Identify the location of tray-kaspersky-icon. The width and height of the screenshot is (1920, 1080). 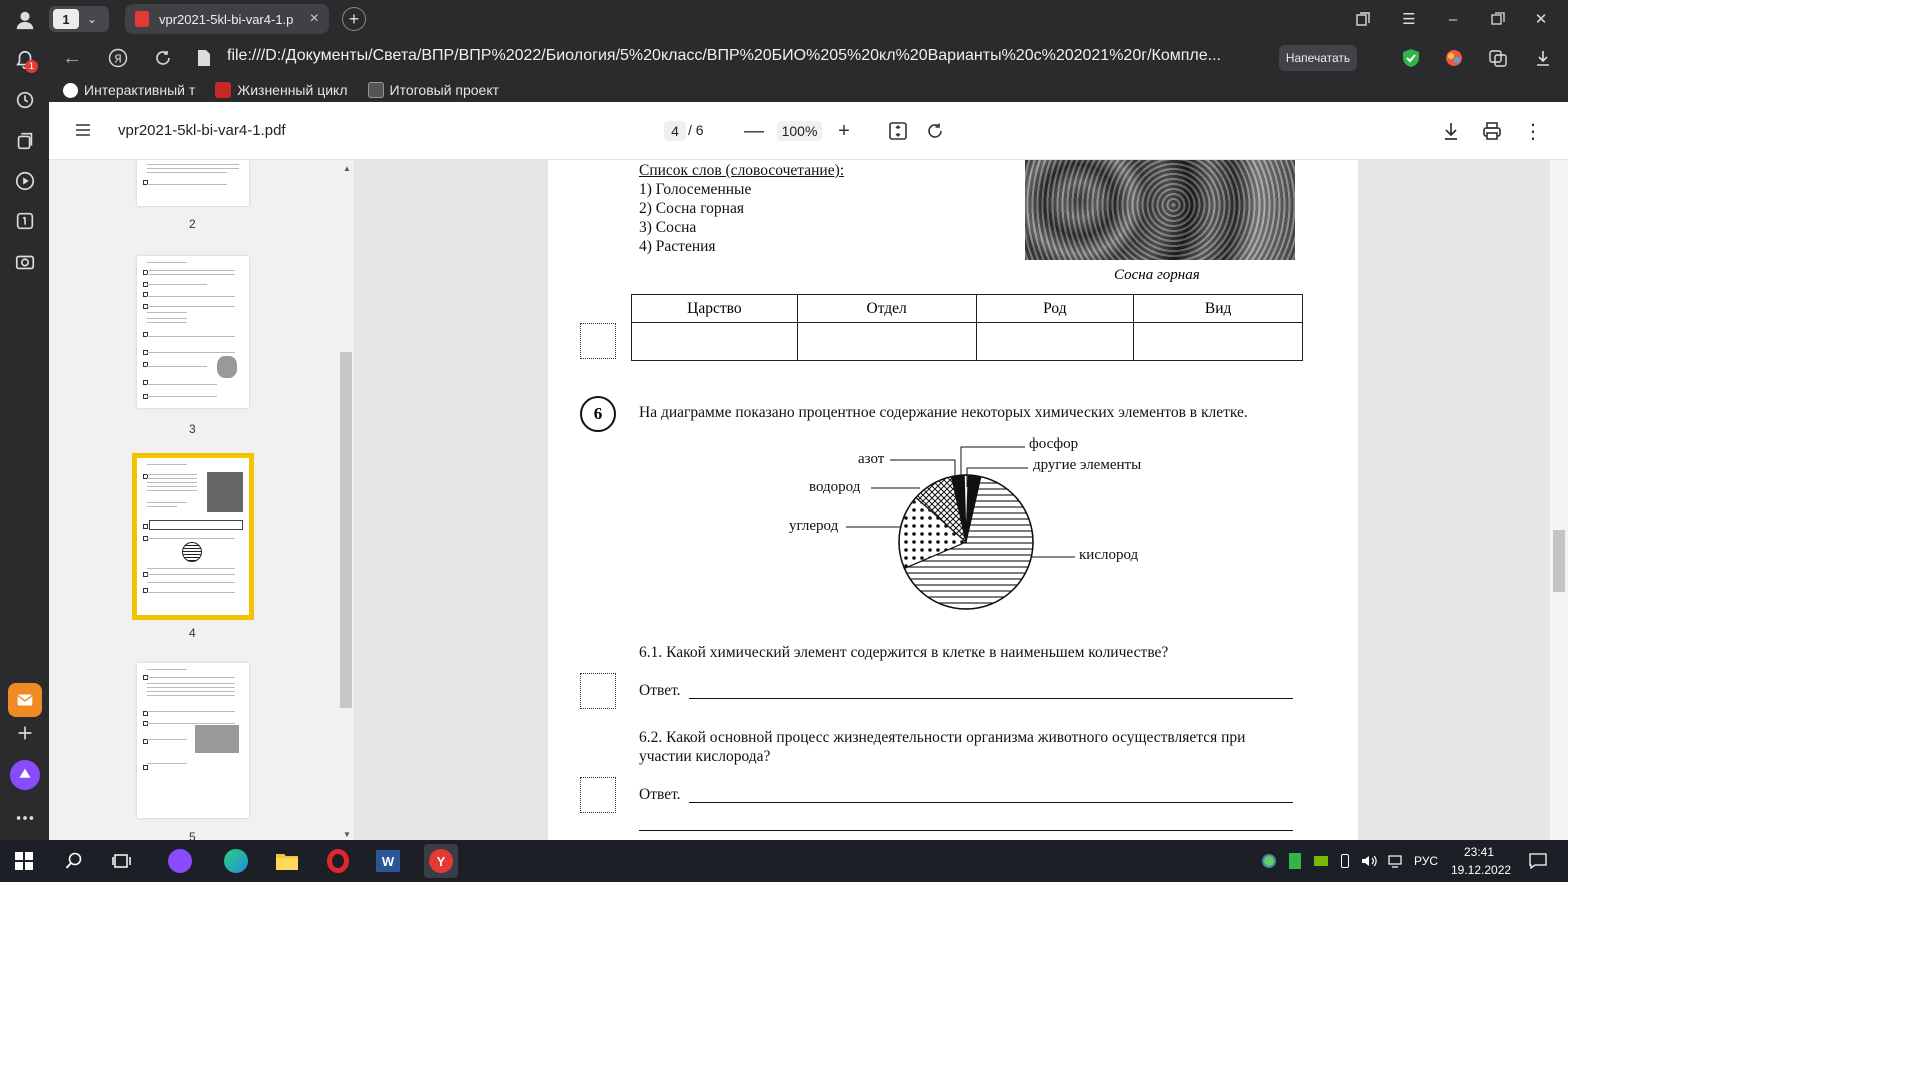
(1295, 861).